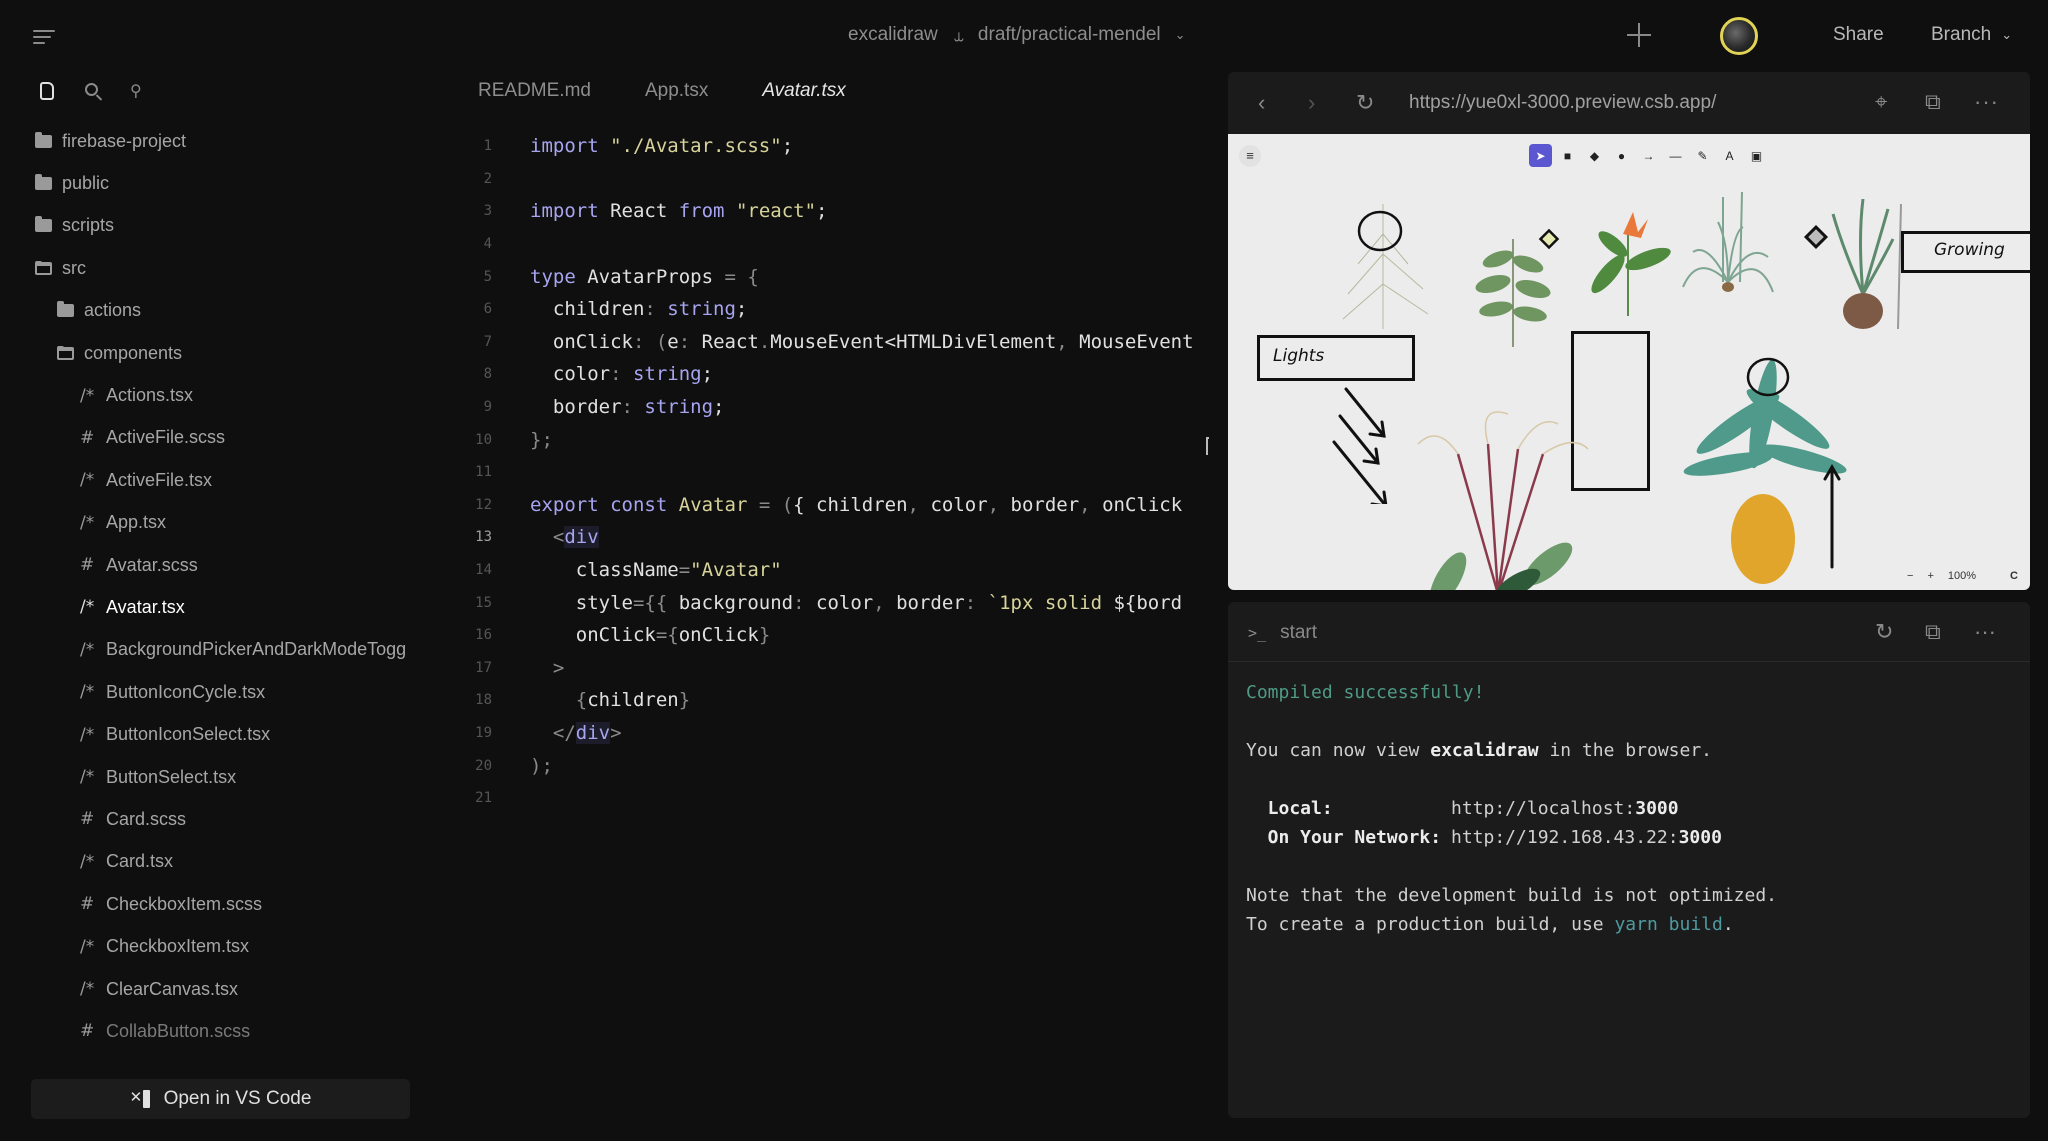 The image size is (2048, 1141). What do you see at coordinates (534, 91) in the screenshot?
I see `editor-tab: README.md` at bounding box center [534, 91].